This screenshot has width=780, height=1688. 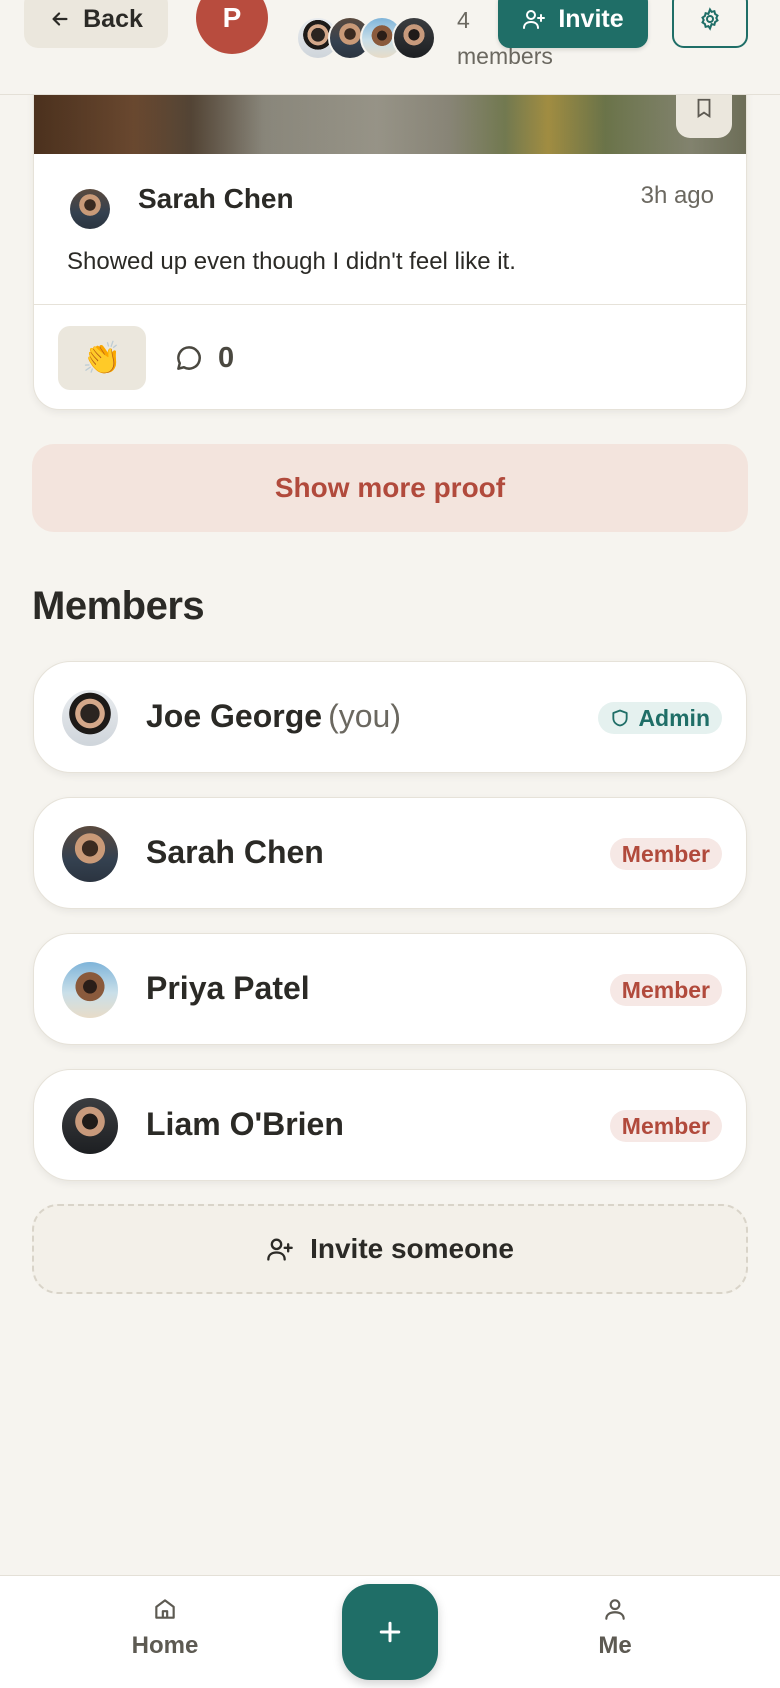 What do you see at coordinates (60, 19) in the screenshot?
I see `arrow-left-icon` at bounding box center [60, 19].